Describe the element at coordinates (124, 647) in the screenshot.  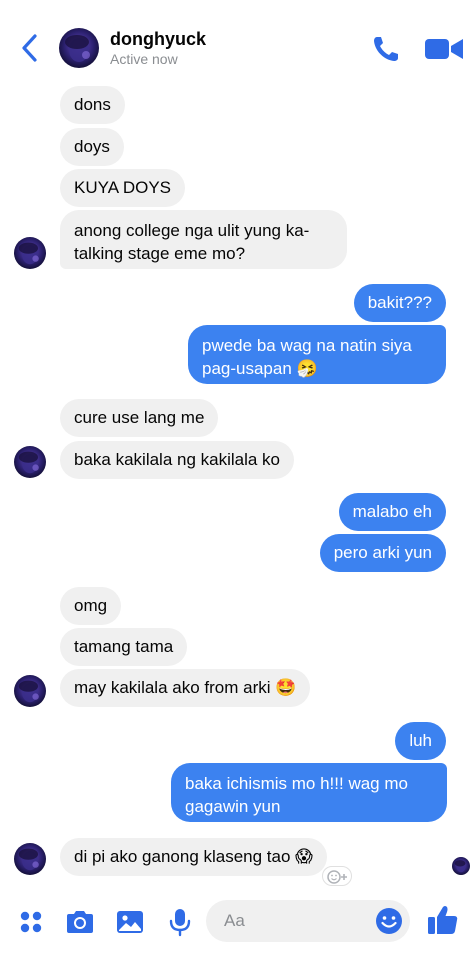
I see `message-bubble-incoming: tamang tama` at that location.